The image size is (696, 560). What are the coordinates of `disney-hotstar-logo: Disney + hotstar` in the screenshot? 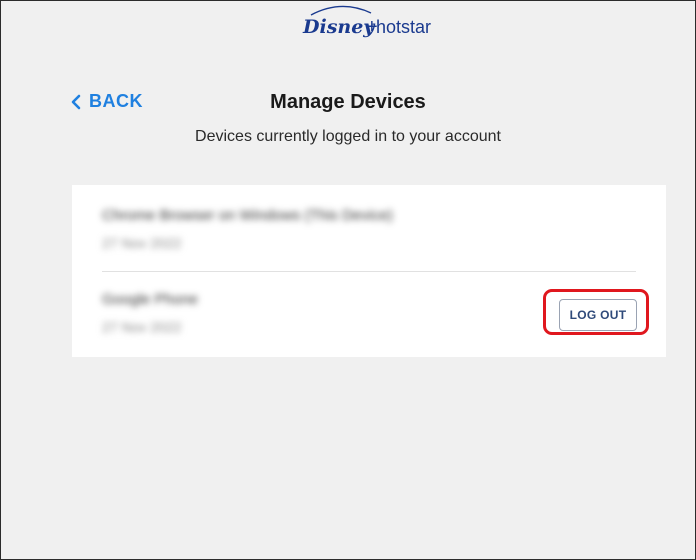 It's located at (366, 21).